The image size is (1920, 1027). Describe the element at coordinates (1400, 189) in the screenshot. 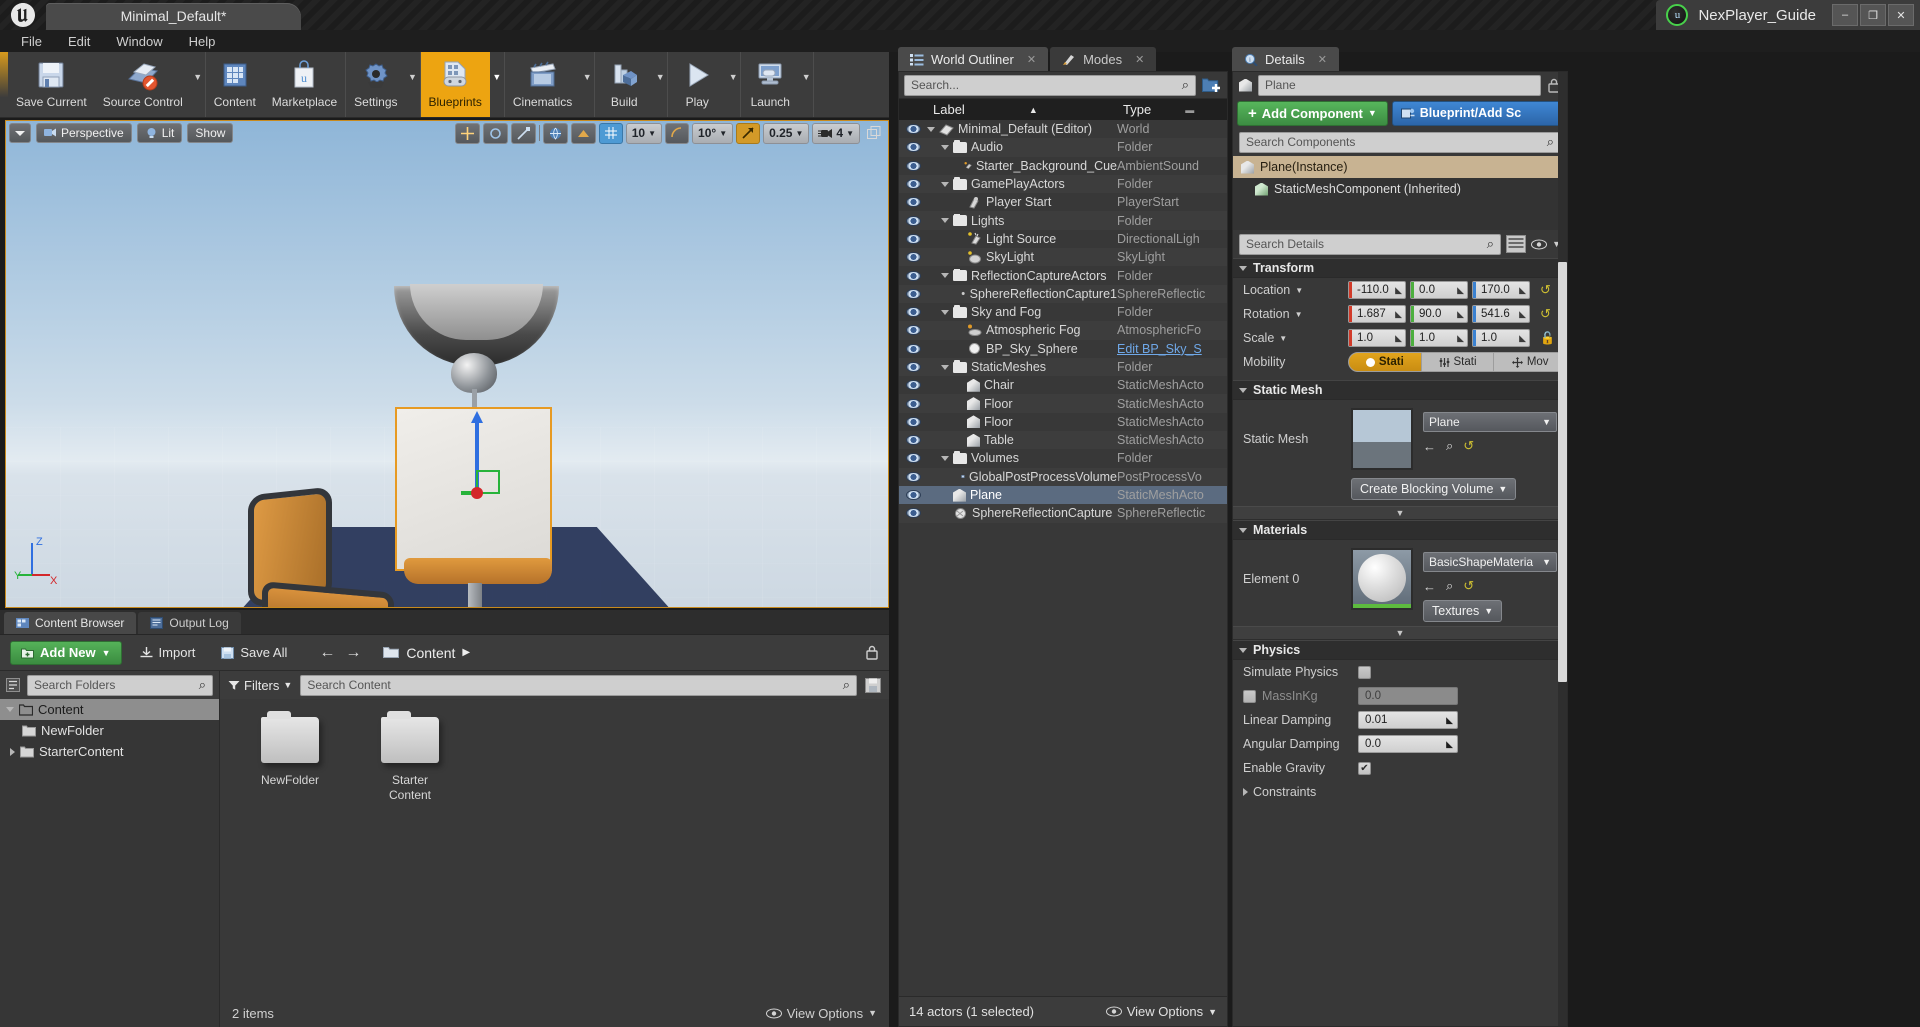

I see `component-row-staticmeshcomponent: StaticMeshComponent (Inherited)` at that location.